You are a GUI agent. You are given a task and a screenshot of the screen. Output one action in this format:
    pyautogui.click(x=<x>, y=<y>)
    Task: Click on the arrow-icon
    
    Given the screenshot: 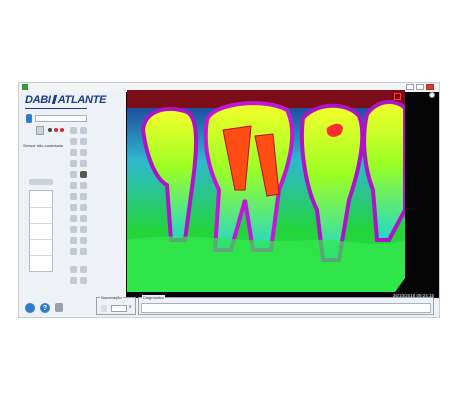 What is the action you would take?
    pyautogui.click(x=83, y=218)
    